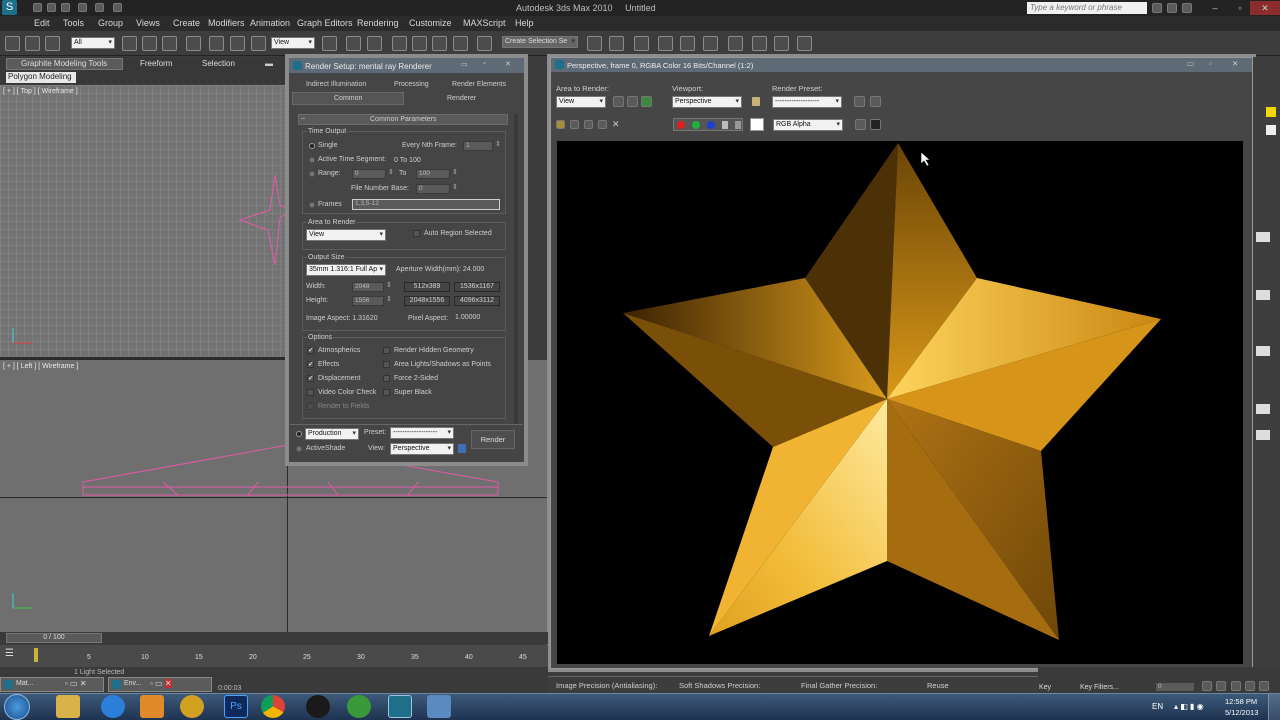 The image size is (1280, 720). Describe the element at coordinates (1157, 8) in the screenshot. I see `search-icon` at that location.